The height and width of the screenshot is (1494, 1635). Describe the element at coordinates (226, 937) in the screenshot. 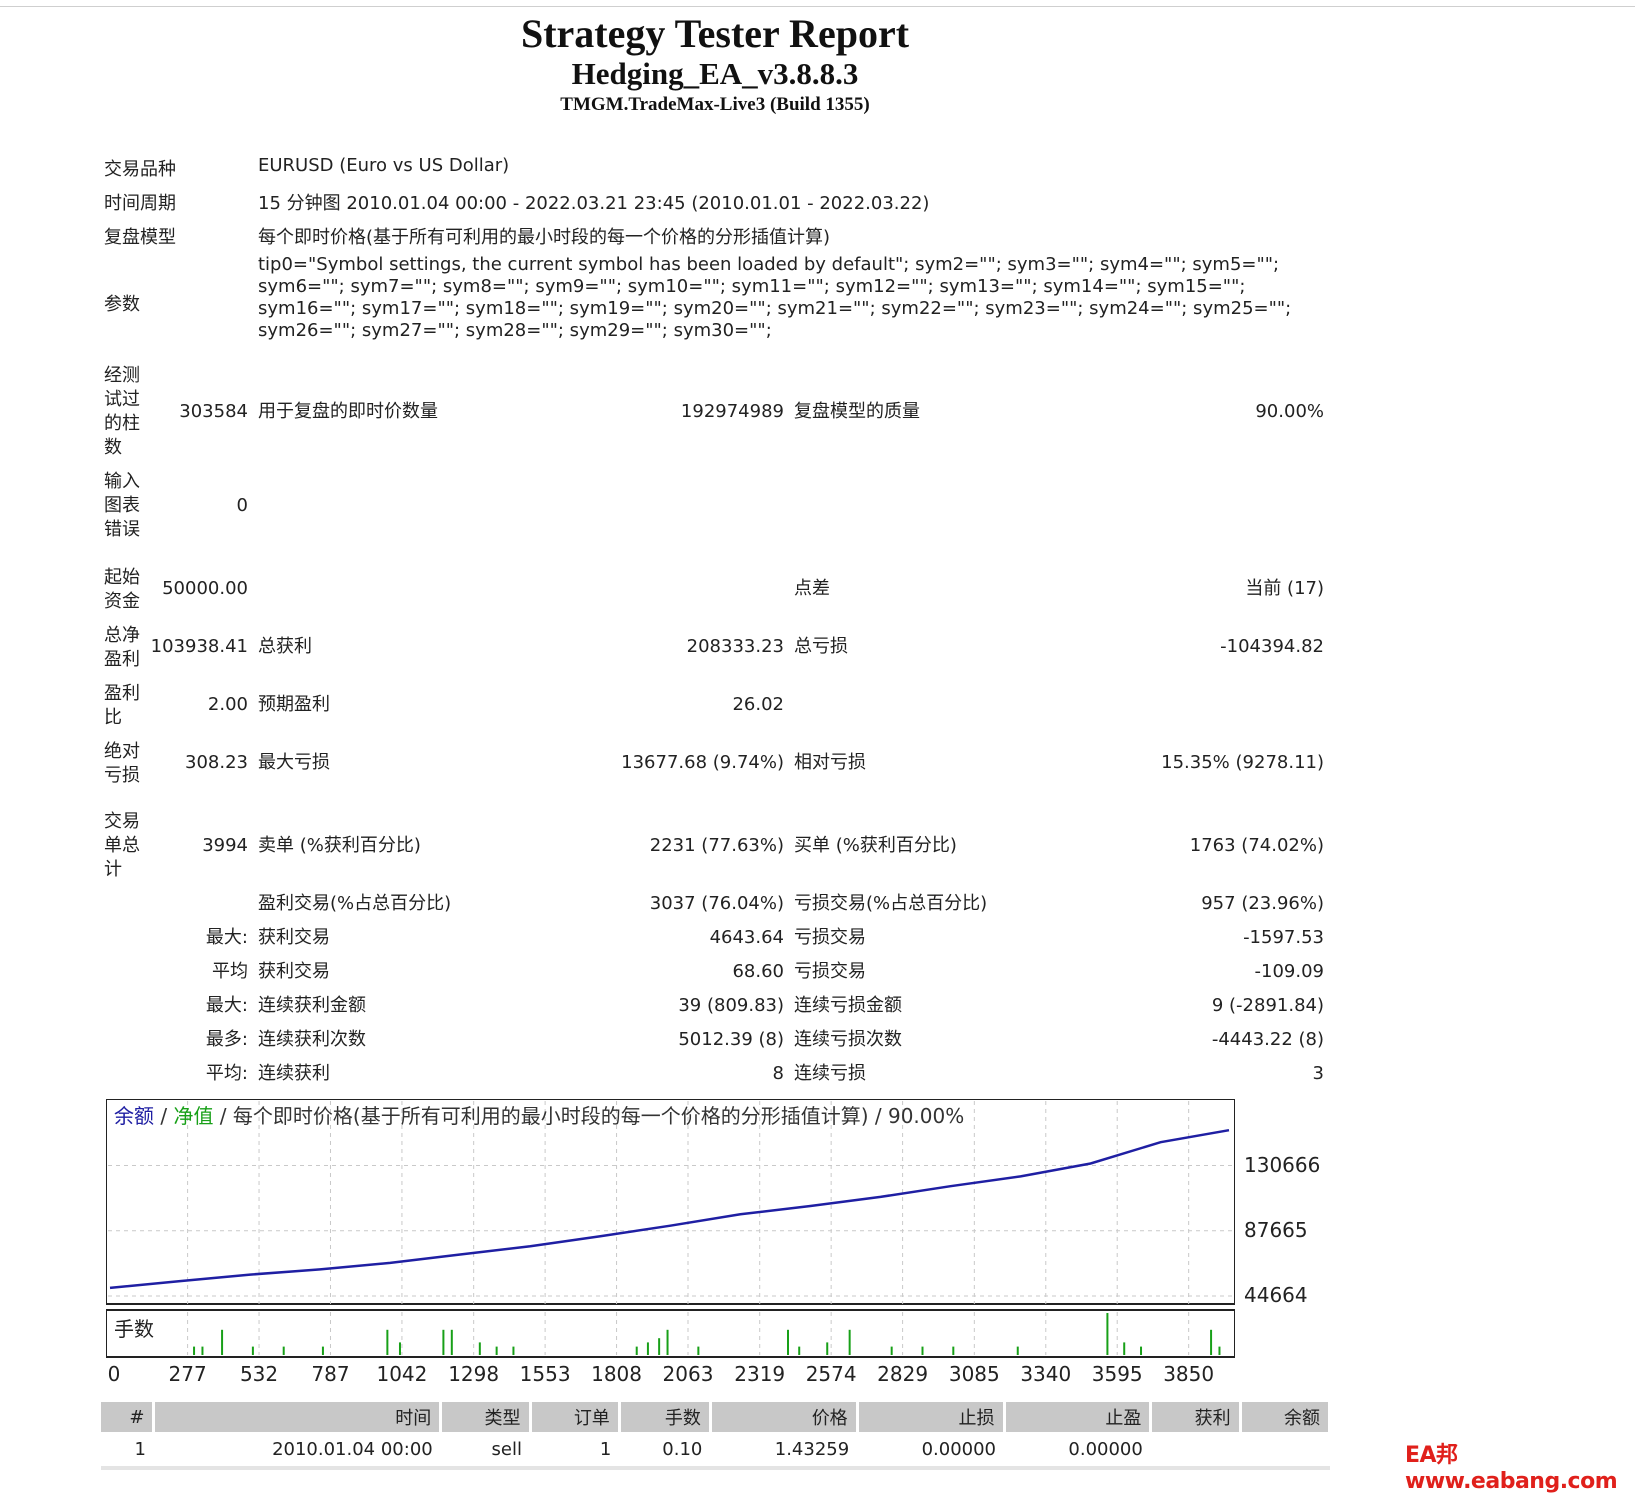

I see `largest-prefix: 最大:` at that location.